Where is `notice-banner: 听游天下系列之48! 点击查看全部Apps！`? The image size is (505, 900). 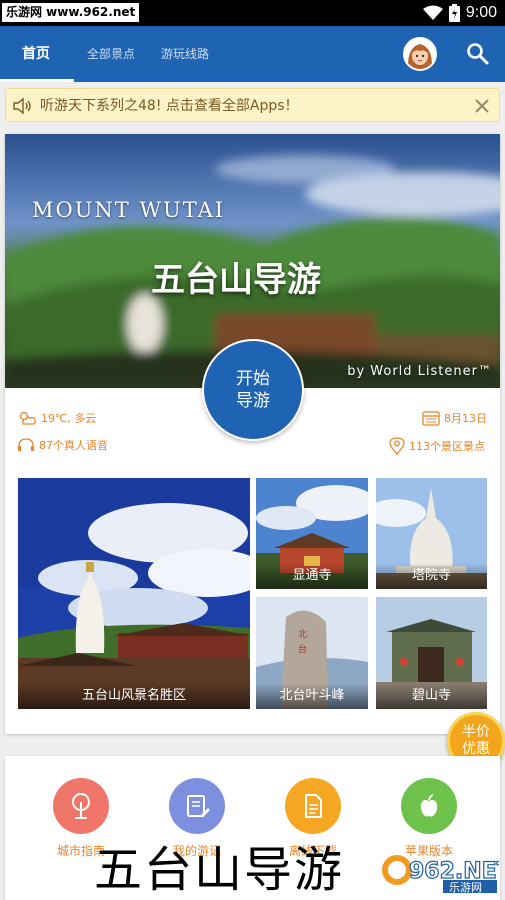
notice-banner: 听游天下系列之48! 点击查看全部Apps！ is located at coordinates (252, 105).